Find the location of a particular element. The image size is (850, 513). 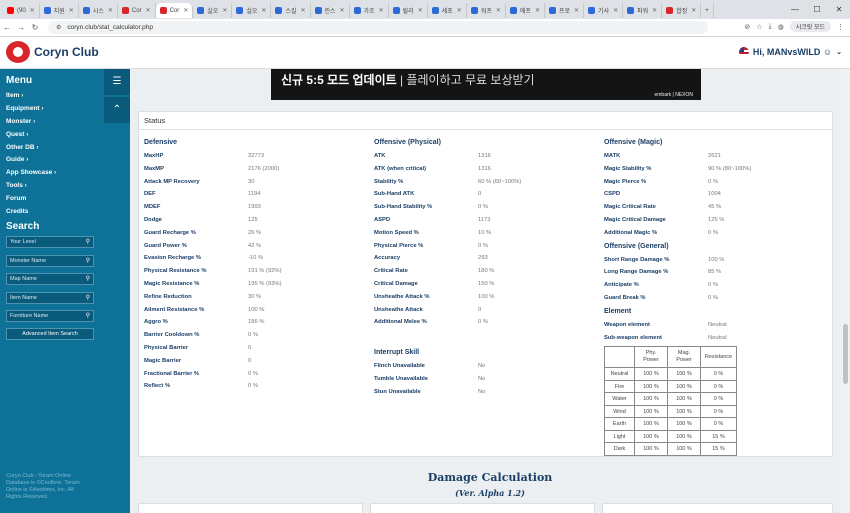

browser-tab: 애프 ✕ is located at coordinates (525, 10).